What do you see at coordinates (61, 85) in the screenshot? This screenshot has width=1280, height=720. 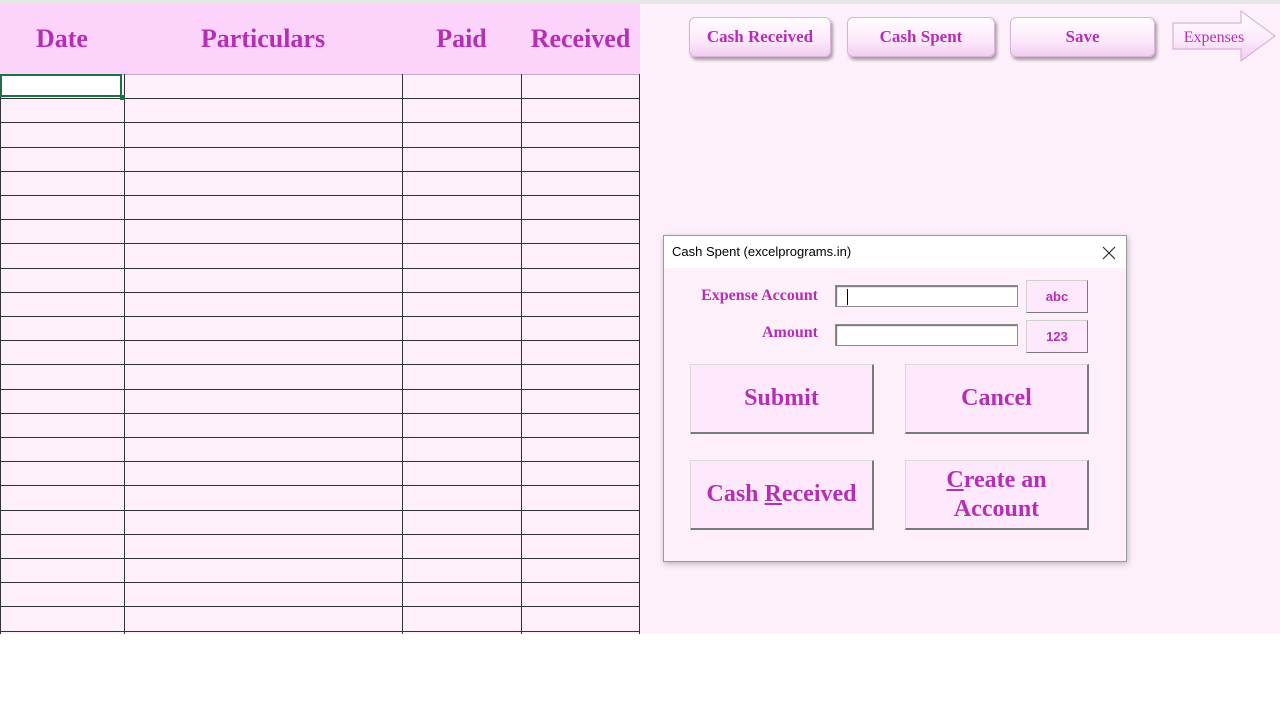 I see `active-cell` at bounding box center [61, 85].